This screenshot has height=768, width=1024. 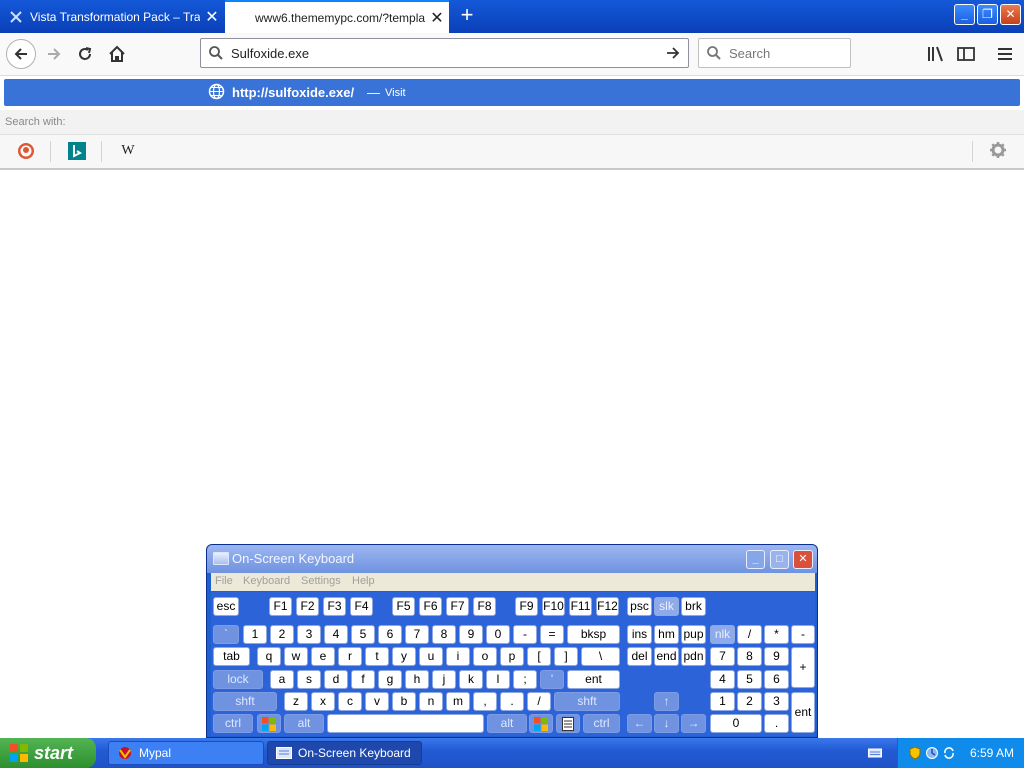 What do you see at coordinates (377, 656) in the screenshot?
I see `key: t` at bounding box center [377, 656].